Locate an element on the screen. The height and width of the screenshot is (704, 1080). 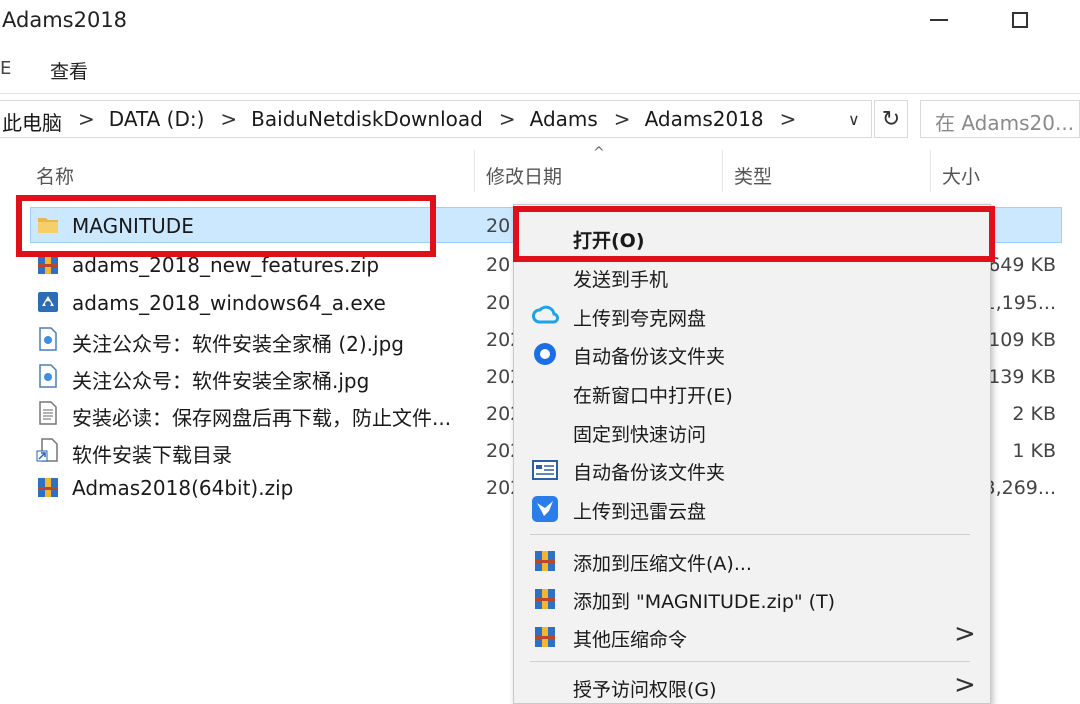
window-title: Adams2018 is located at coordinates (65, 20).